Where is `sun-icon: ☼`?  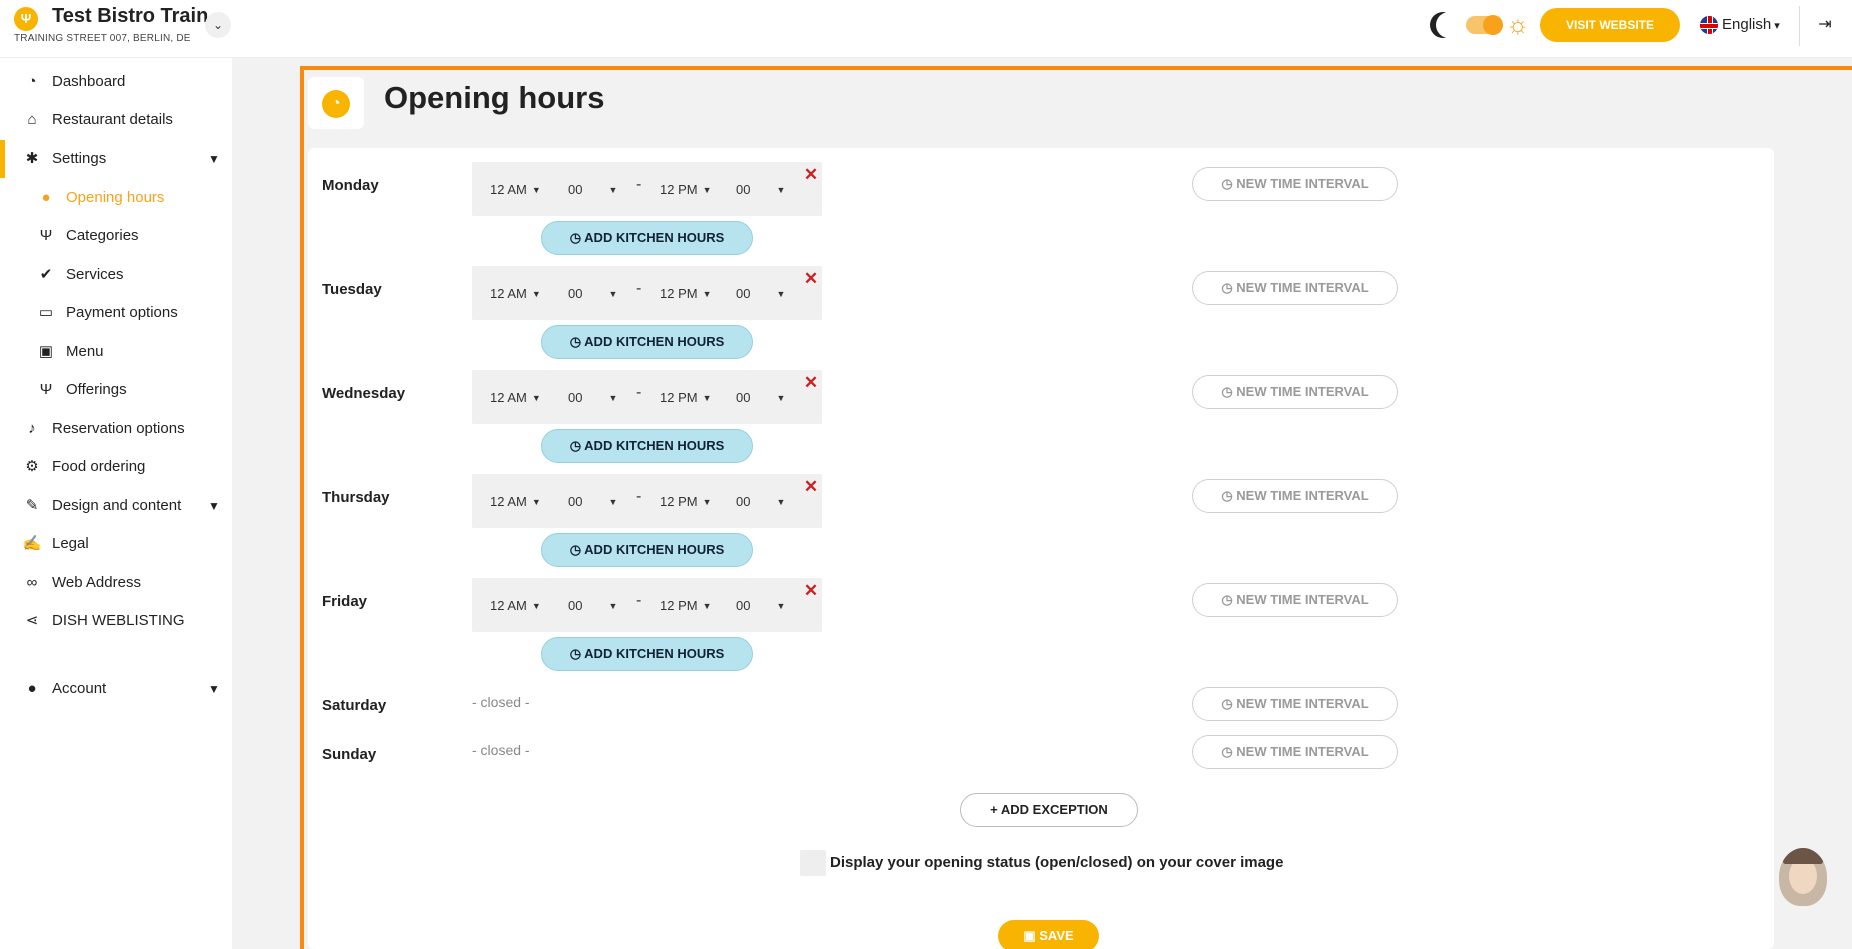
sun-icon: ☼ is located at coordinates (1518, 24).